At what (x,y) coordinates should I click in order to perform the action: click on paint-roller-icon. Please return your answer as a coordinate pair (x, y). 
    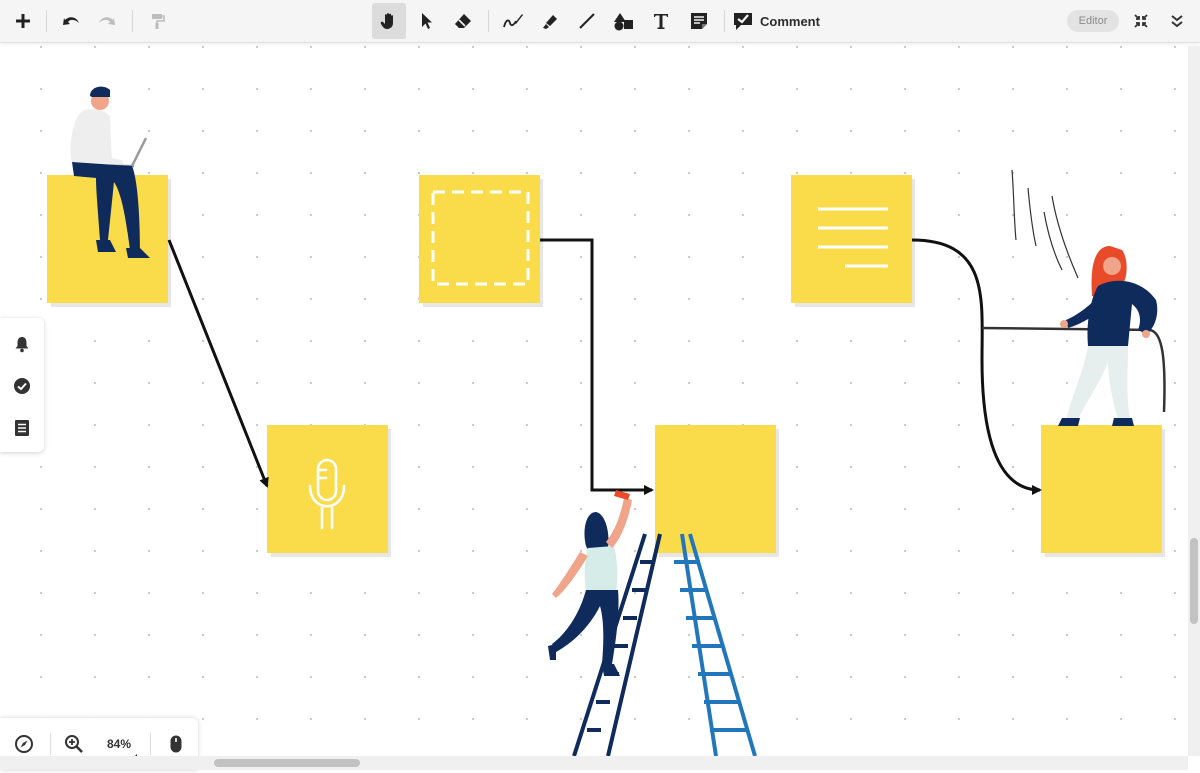
    Looking at the image, I should click on (158, 21).